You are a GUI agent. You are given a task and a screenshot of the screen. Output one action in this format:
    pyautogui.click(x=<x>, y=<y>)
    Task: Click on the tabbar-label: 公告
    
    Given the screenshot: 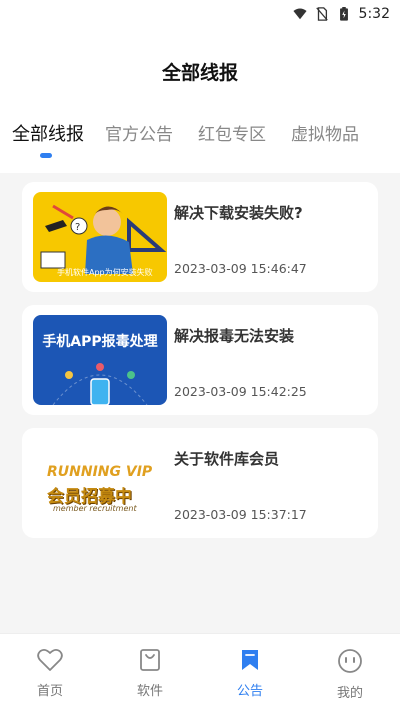 What is the action you would take?
    pyautogui.click(x=249, y=691)
    